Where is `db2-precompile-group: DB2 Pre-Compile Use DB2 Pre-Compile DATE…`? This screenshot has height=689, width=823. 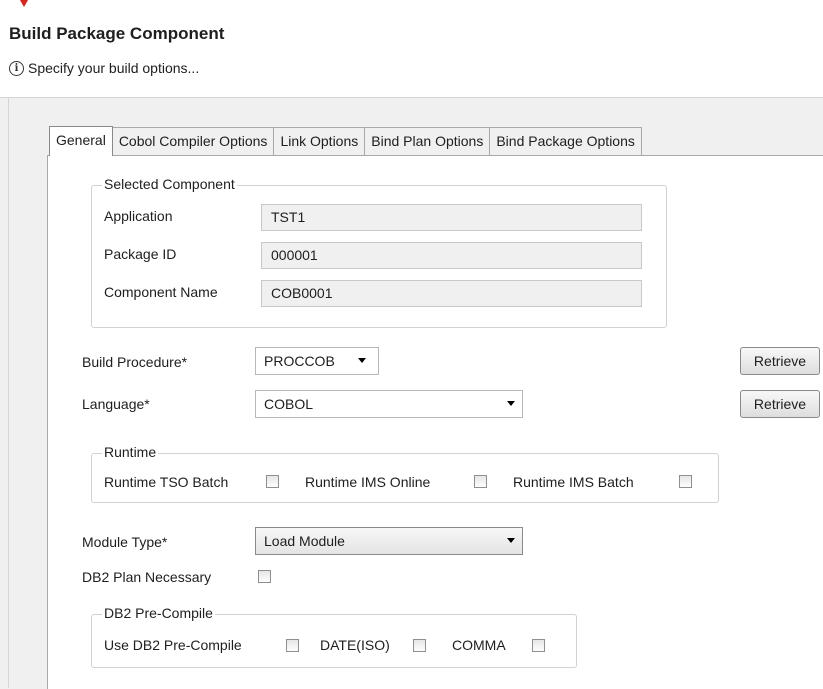 db2-precompile-group: DB2 Pre-Compile Use DB2 Pre-Compile DATE… is located at coordinates (334, 636).